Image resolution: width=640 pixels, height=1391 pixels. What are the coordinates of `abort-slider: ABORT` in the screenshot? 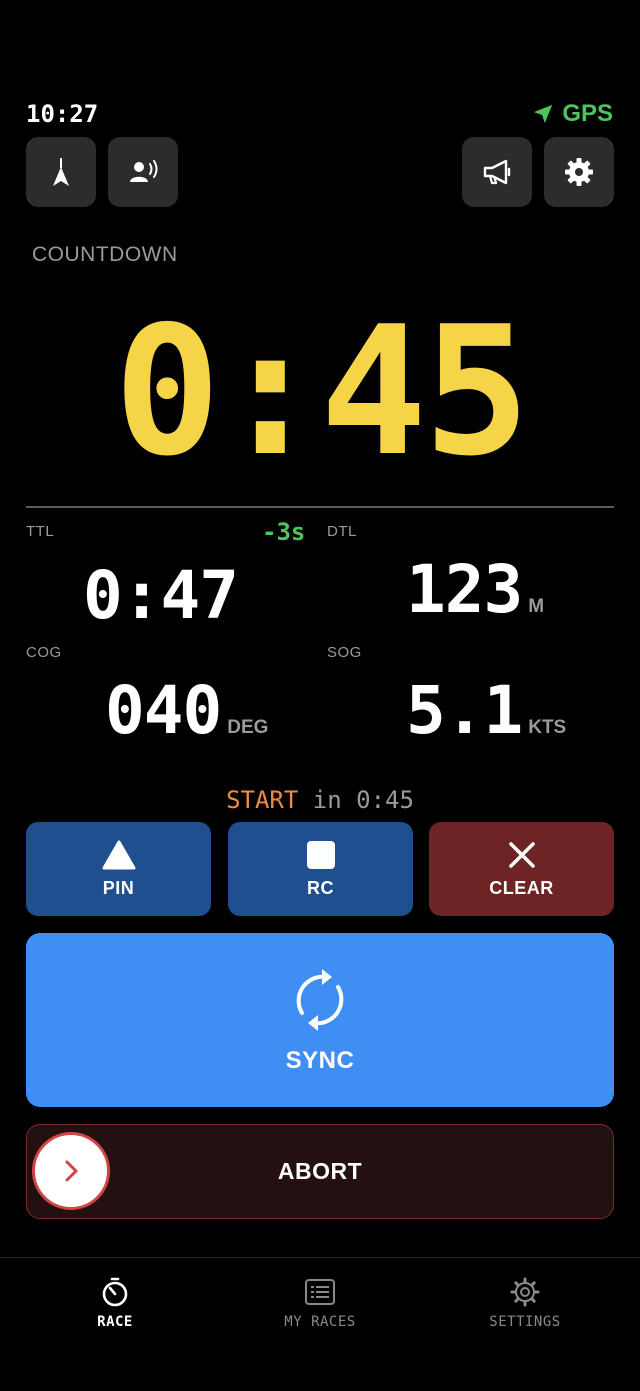 It's located at (320, 1171).